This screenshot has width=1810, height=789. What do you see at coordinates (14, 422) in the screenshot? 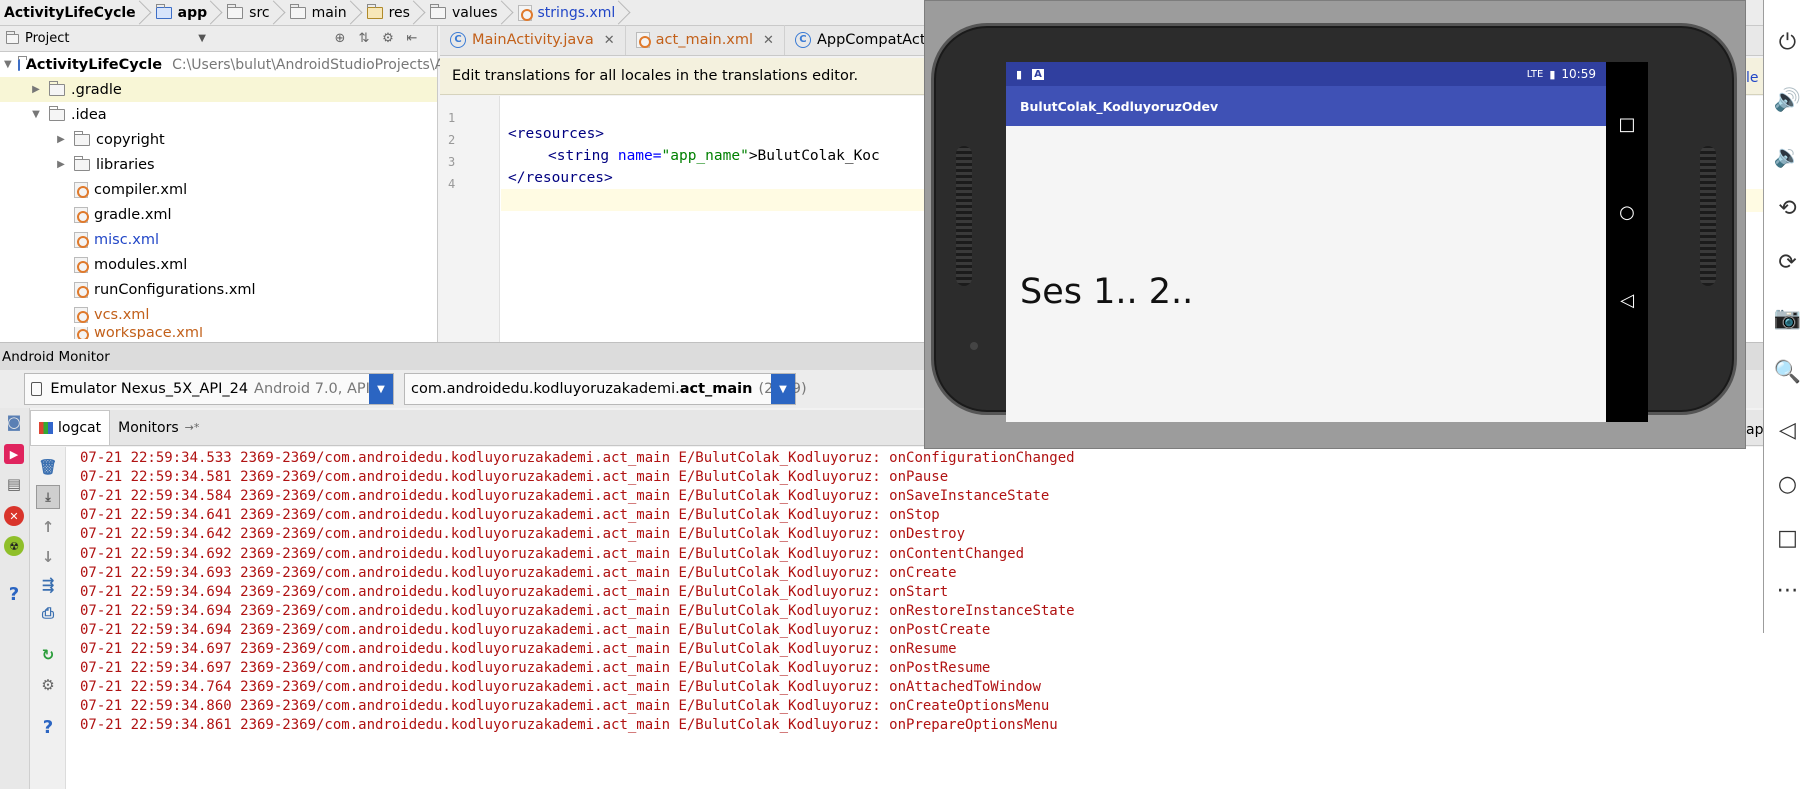
I see `screenshot-icon: ◙` at bounding box center [14, 422].